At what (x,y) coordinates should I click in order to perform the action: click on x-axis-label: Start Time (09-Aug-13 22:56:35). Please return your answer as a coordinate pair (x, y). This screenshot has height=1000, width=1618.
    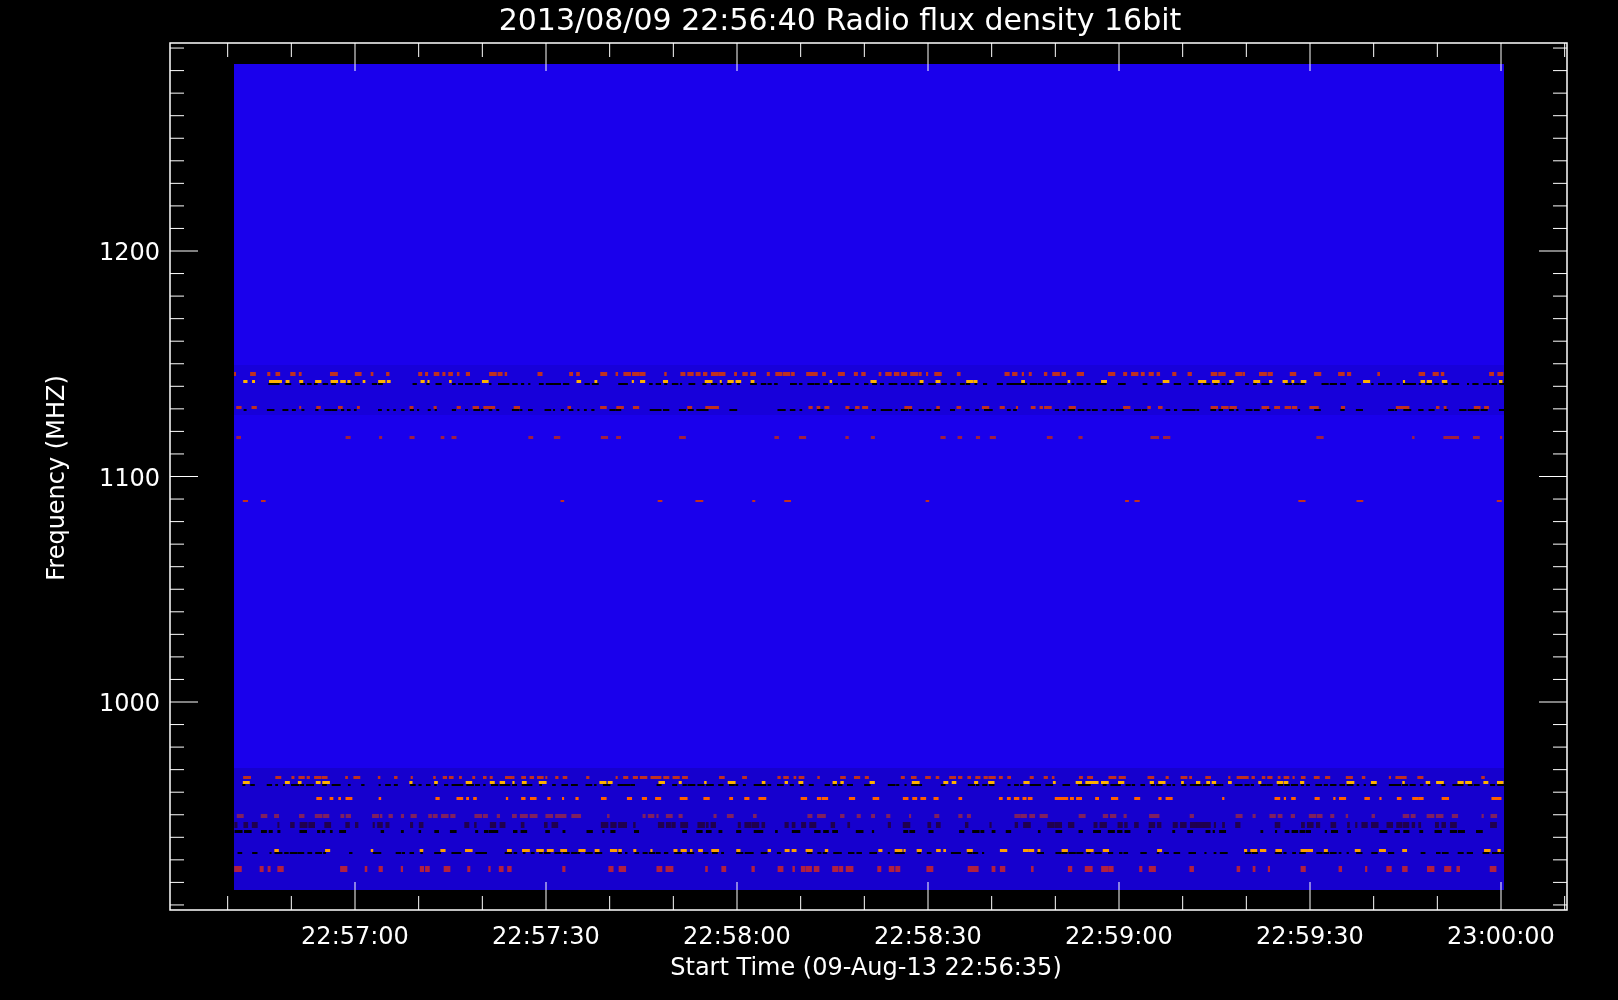
    Looking at the image, I should click on (866, 967).